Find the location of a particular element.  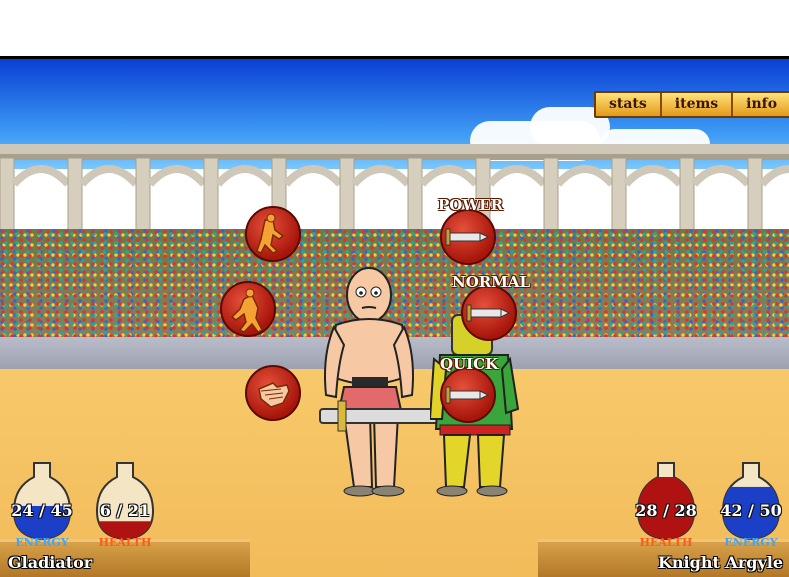

game-menu: stats items info is located at coordinates (691, 104).